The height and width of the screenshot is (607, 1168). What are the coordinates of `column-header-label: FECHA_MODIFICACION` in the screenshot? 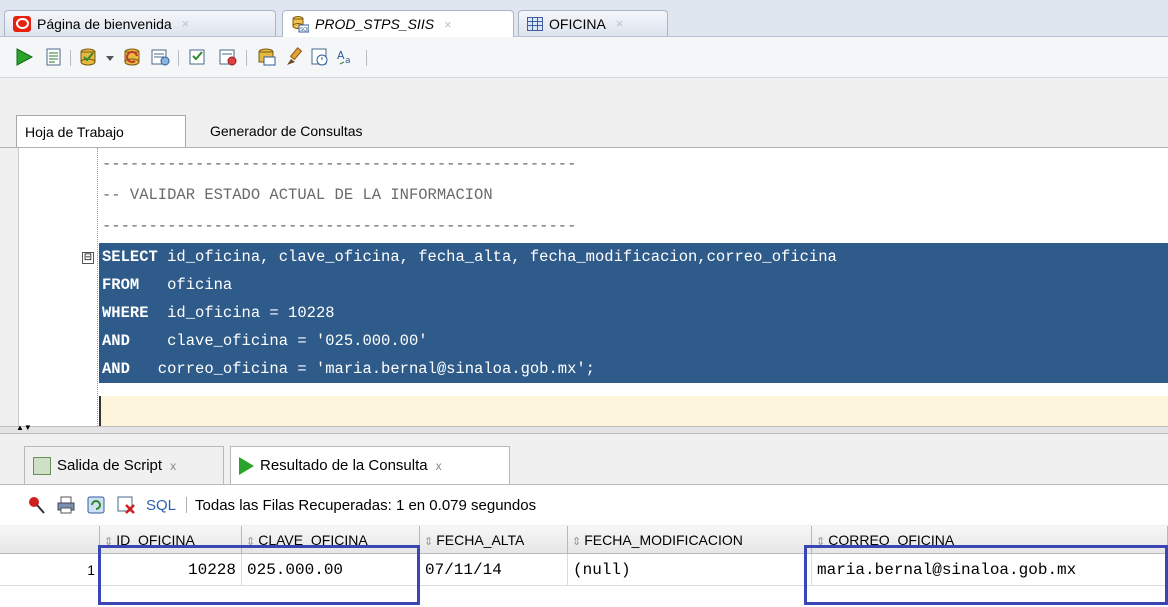 It's located at (663, 540).